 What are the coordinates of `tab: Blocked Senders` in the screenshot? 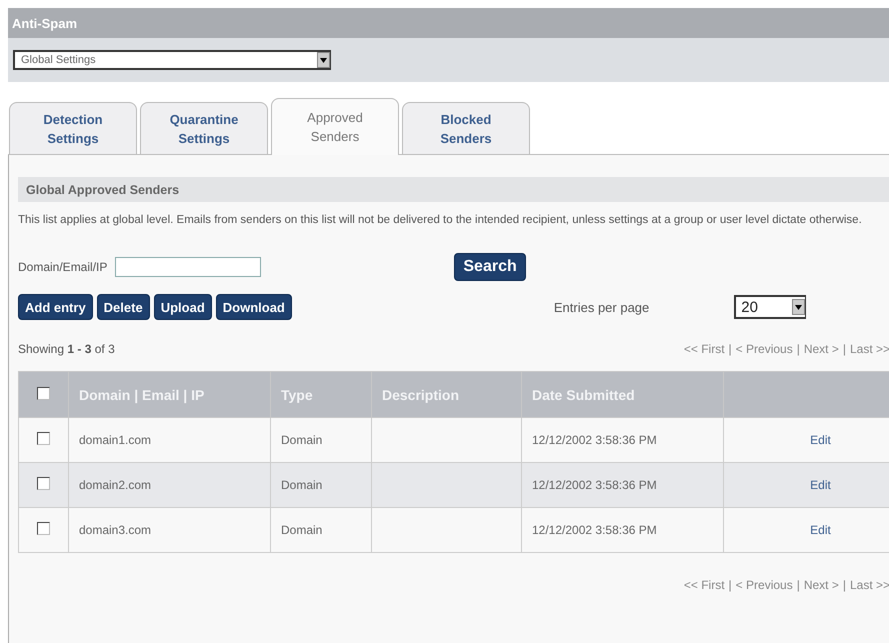 It's located at (466, 128).